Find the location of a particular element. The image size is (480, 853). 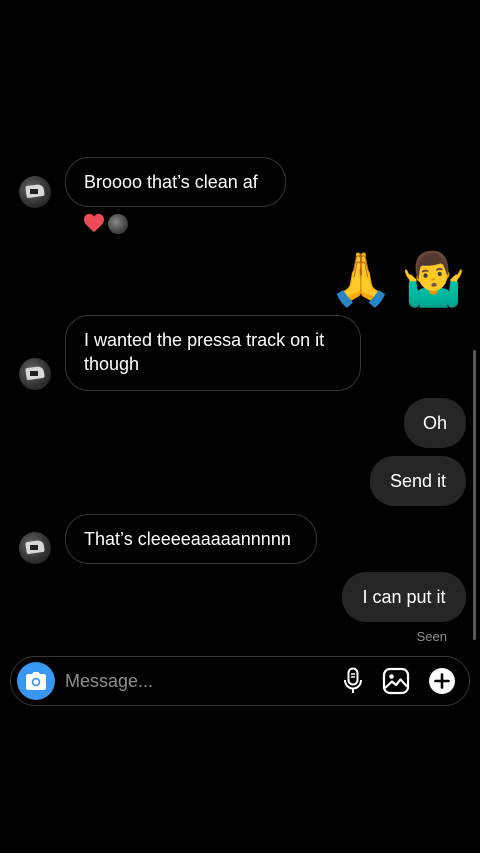

heart-icon is located at coordinates (94, 223).